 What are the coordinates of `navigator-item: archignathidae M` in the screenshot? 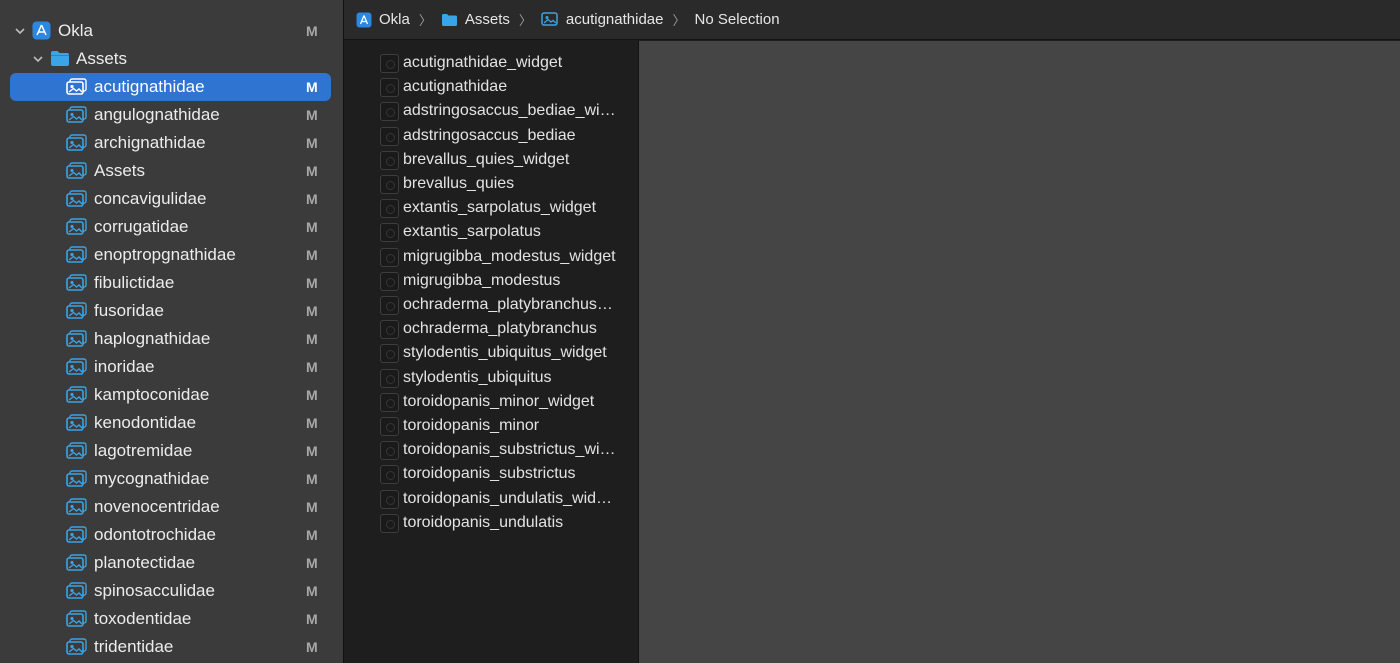 It's located at (171, 143).